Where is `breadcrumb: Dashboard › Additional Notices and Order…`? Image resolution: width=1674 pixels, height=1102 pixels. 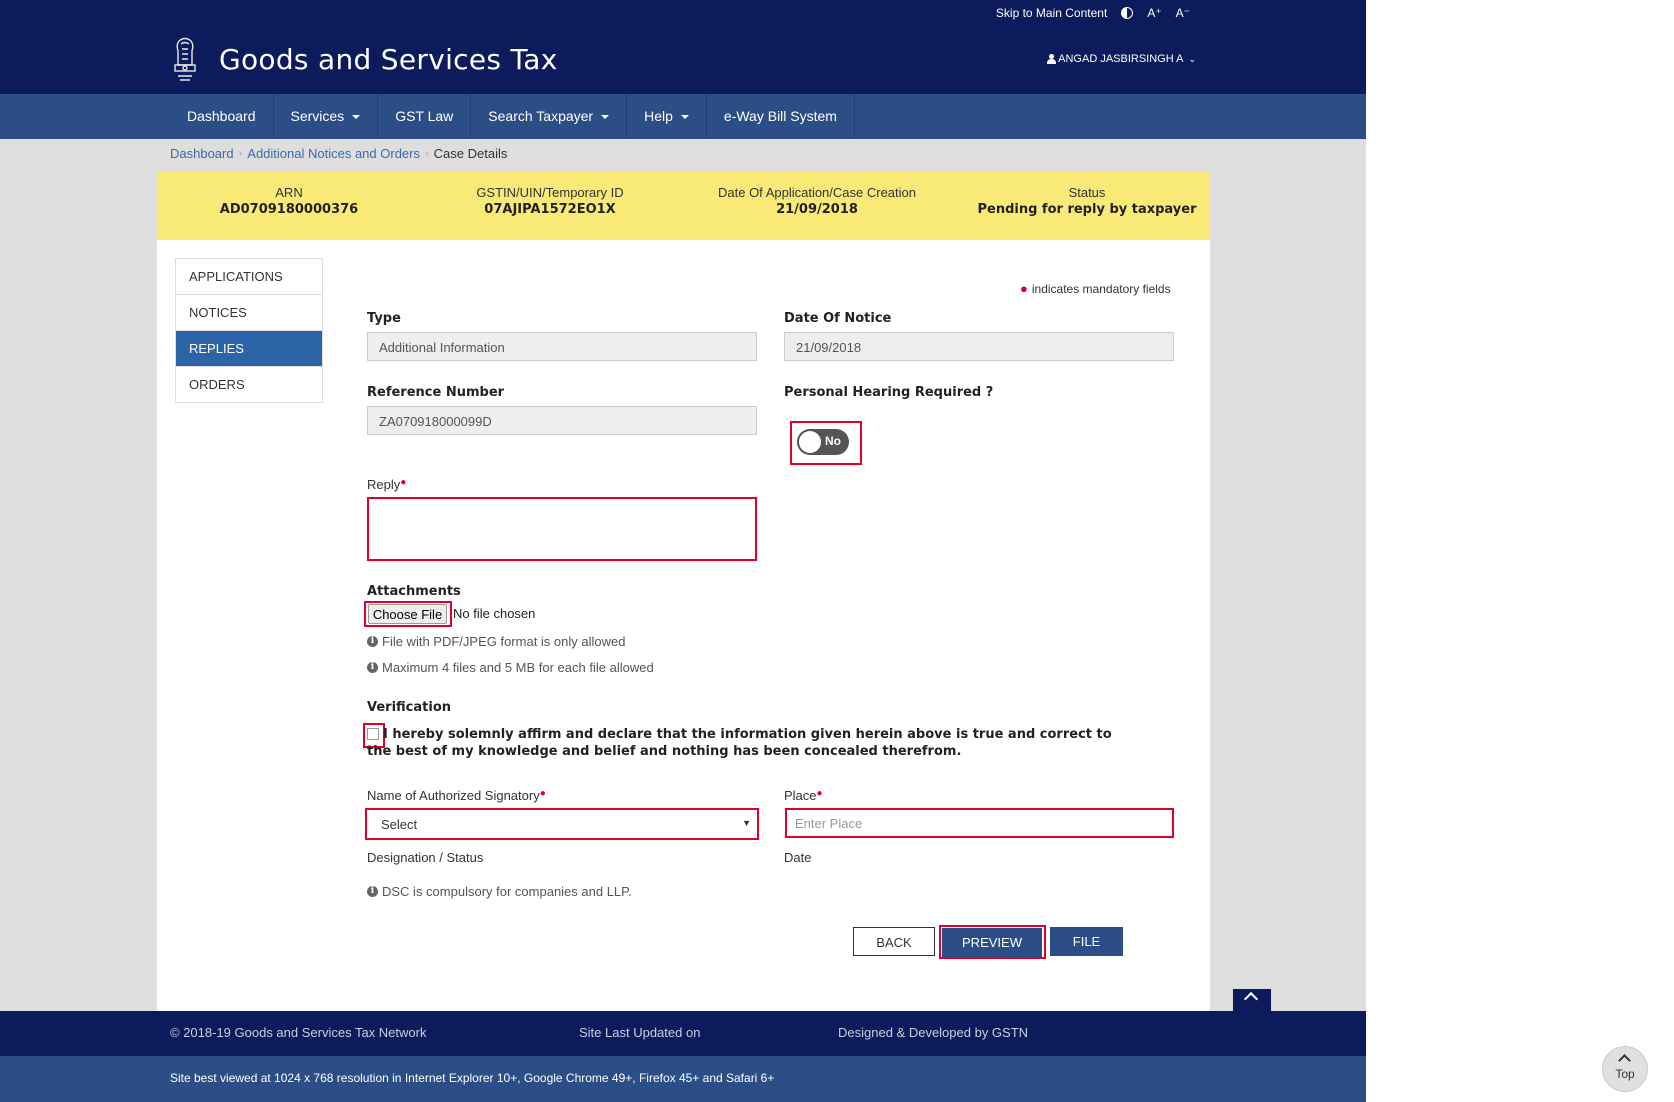
breadcrumb: Dashboard › Additional Notices and Order… is located at coordinates (338, 153).